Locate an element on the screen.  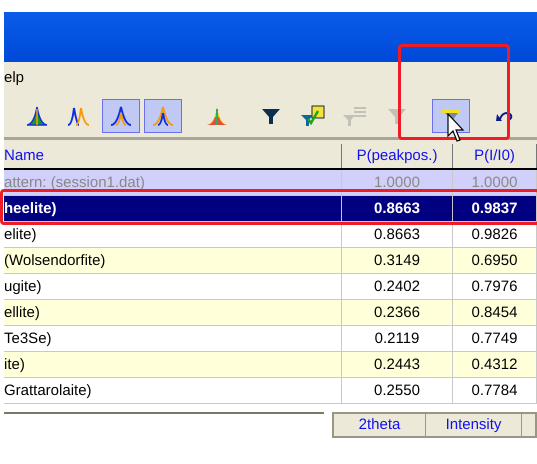
table-cell: (Wolsendorfite) is located at coordinates (173, 260).